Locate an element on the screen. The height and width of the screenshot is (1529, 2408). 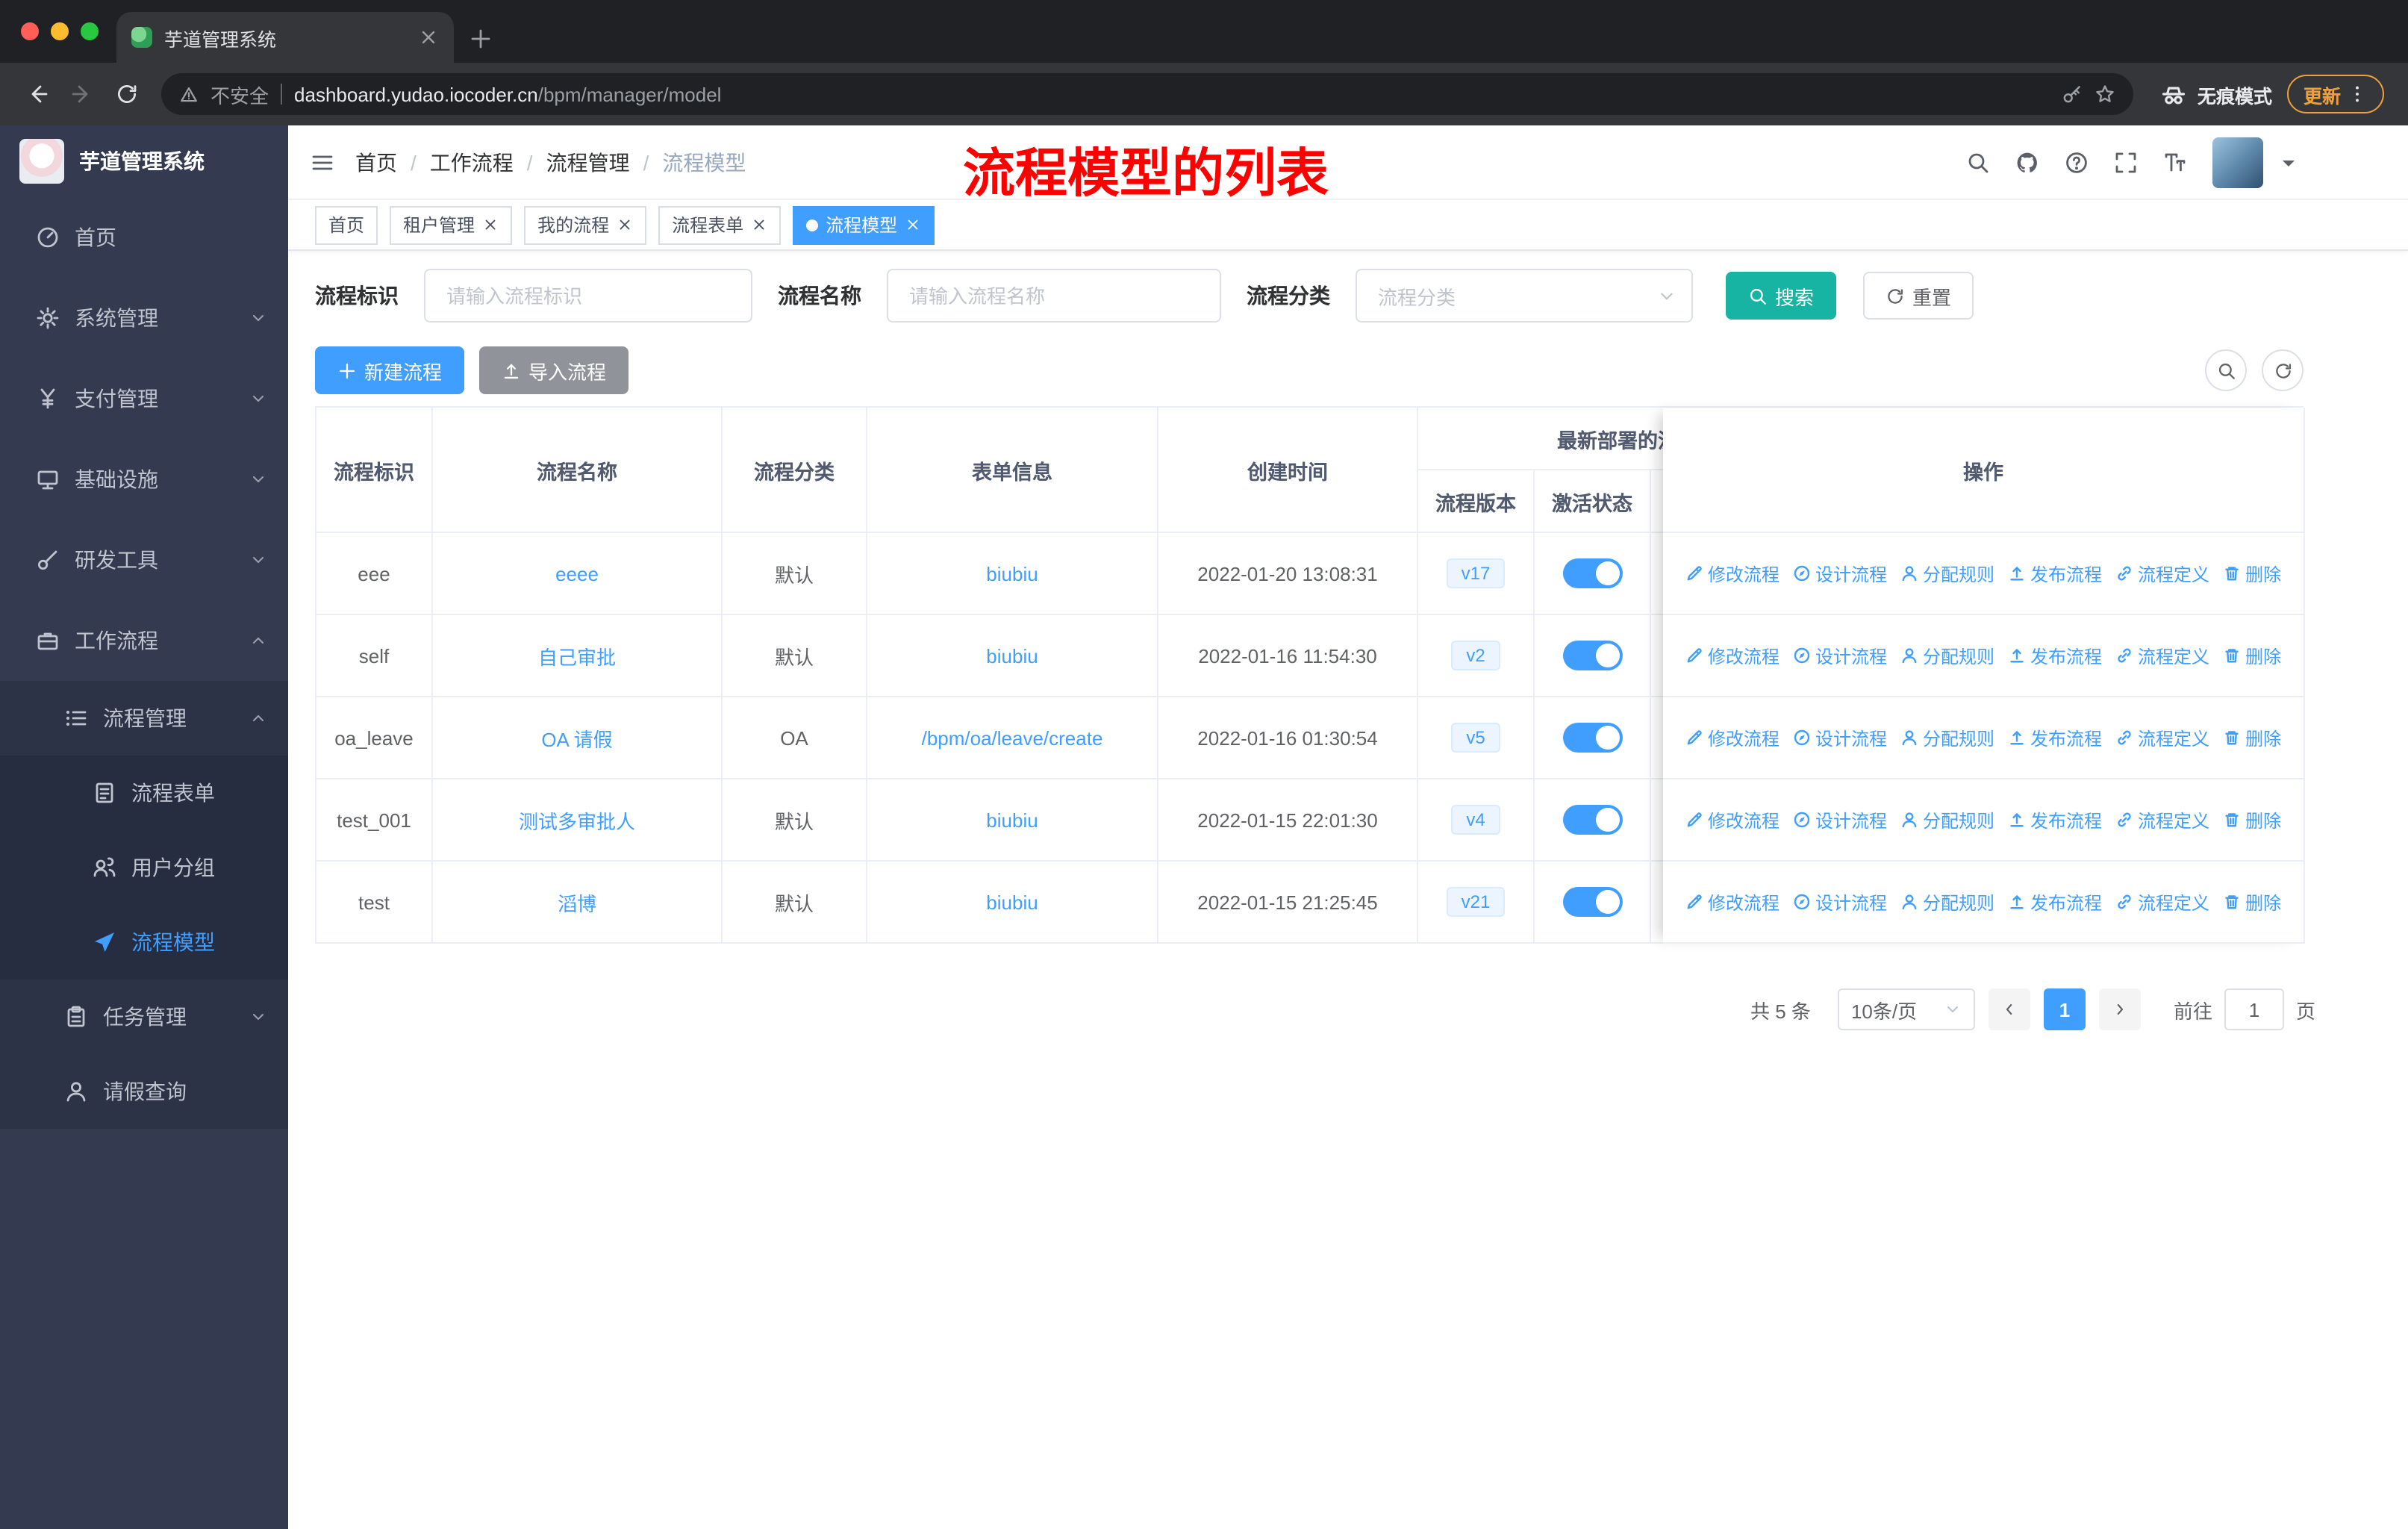
close-window-button is located at coordinates (30, 31).